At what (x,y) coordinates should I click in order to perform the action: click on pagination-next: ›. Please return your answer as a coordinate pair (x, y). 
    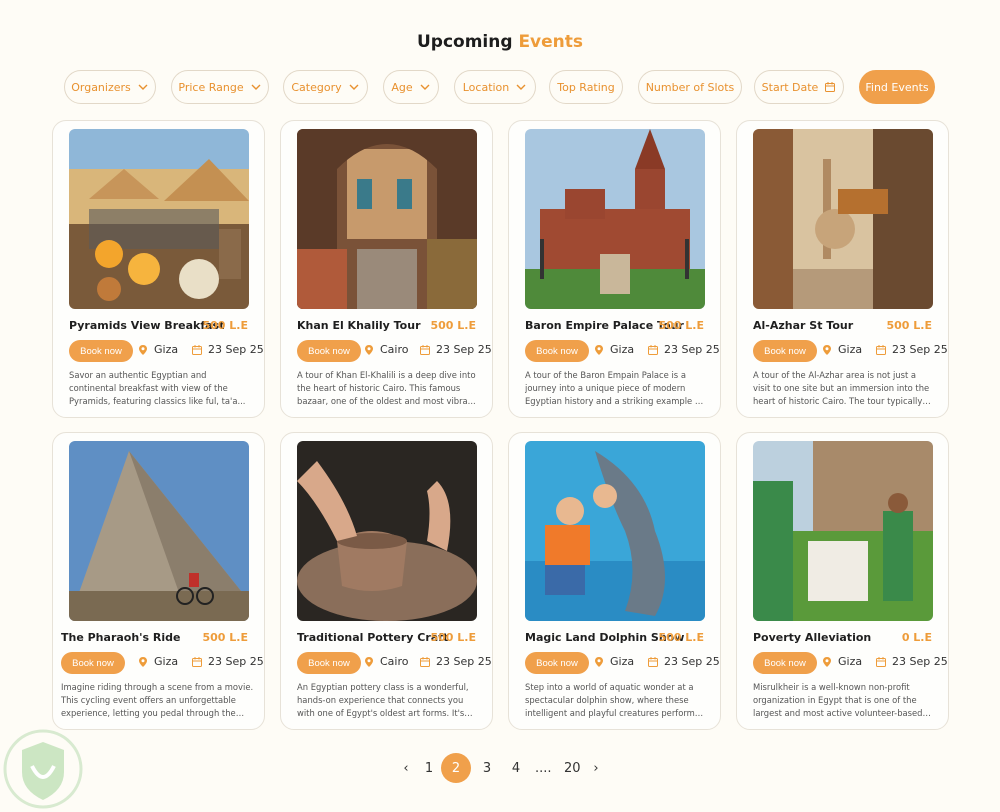
    Looking at the image, I should click on (596, 768).